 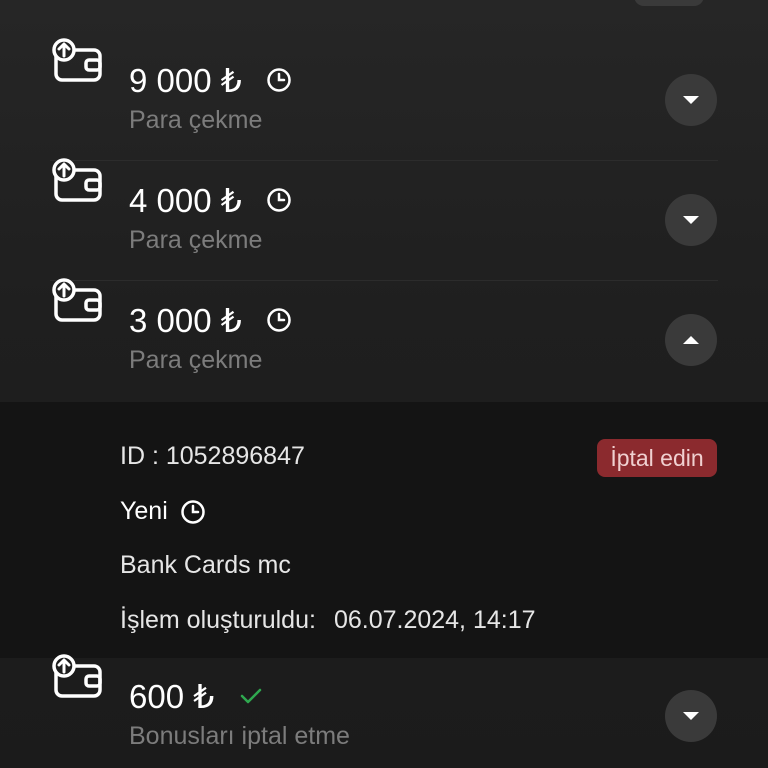 I want to click on cancel-transaction-button: İptal edin, so click(x=657, y=458).